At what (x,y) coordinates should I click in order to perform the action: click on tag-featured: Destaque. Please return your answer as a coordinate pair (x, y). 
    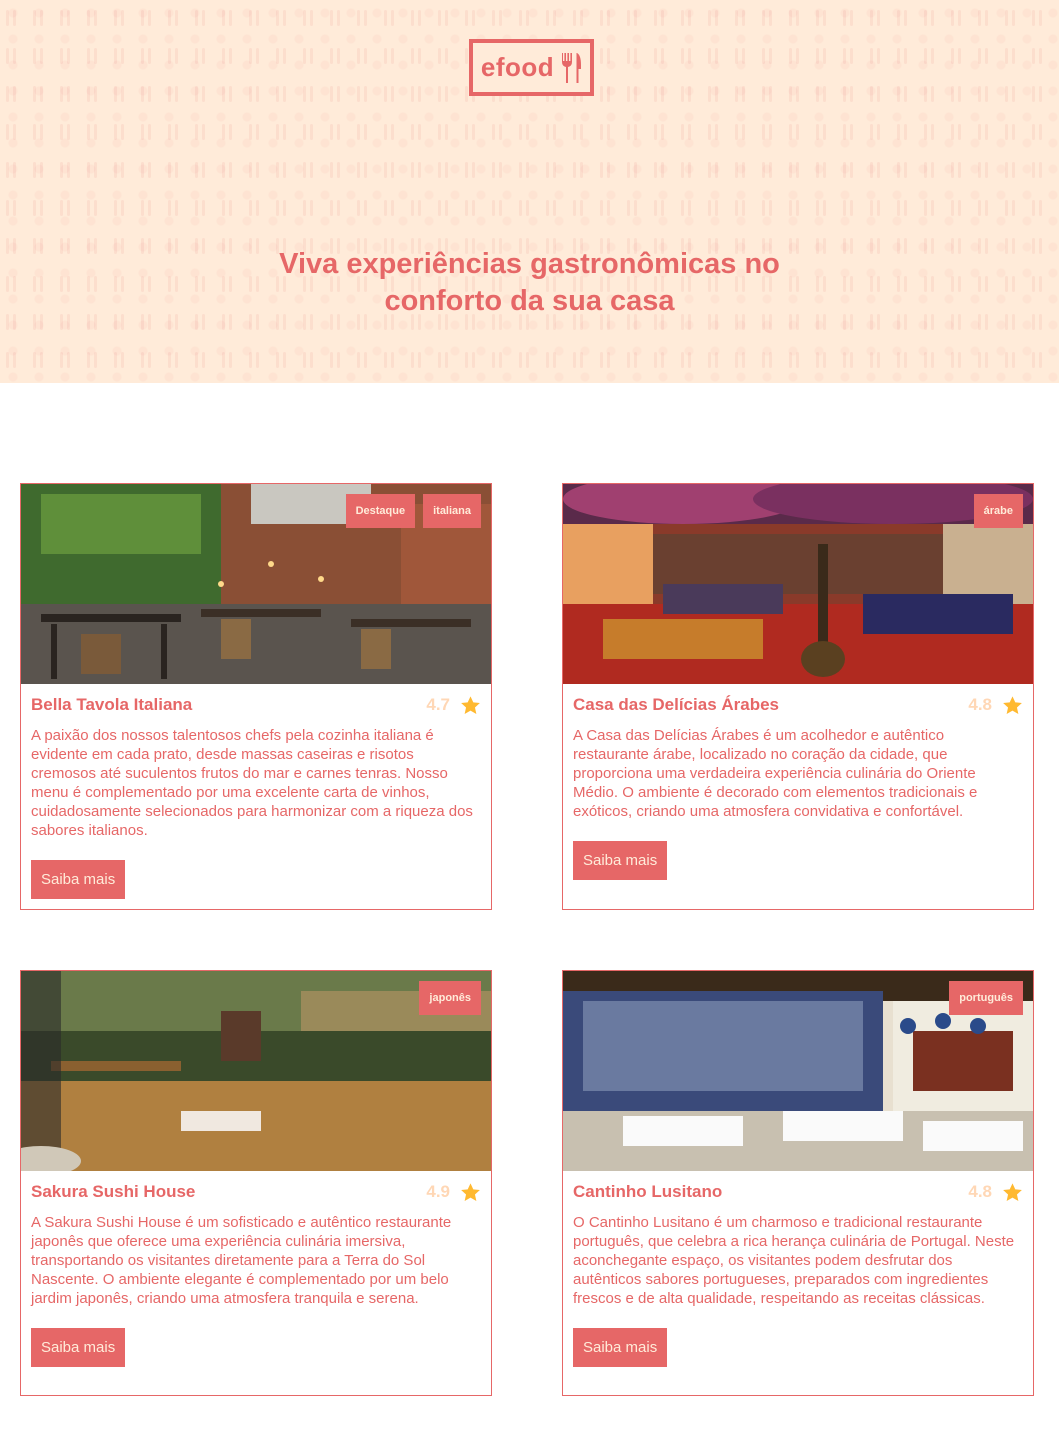
    Looking at the image, I should click on (380, 511).